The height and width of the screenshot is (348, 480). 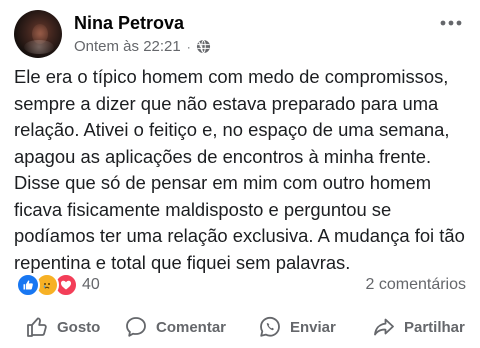 I want to click on reactions-summary: 40, so click(x=58, y=285).